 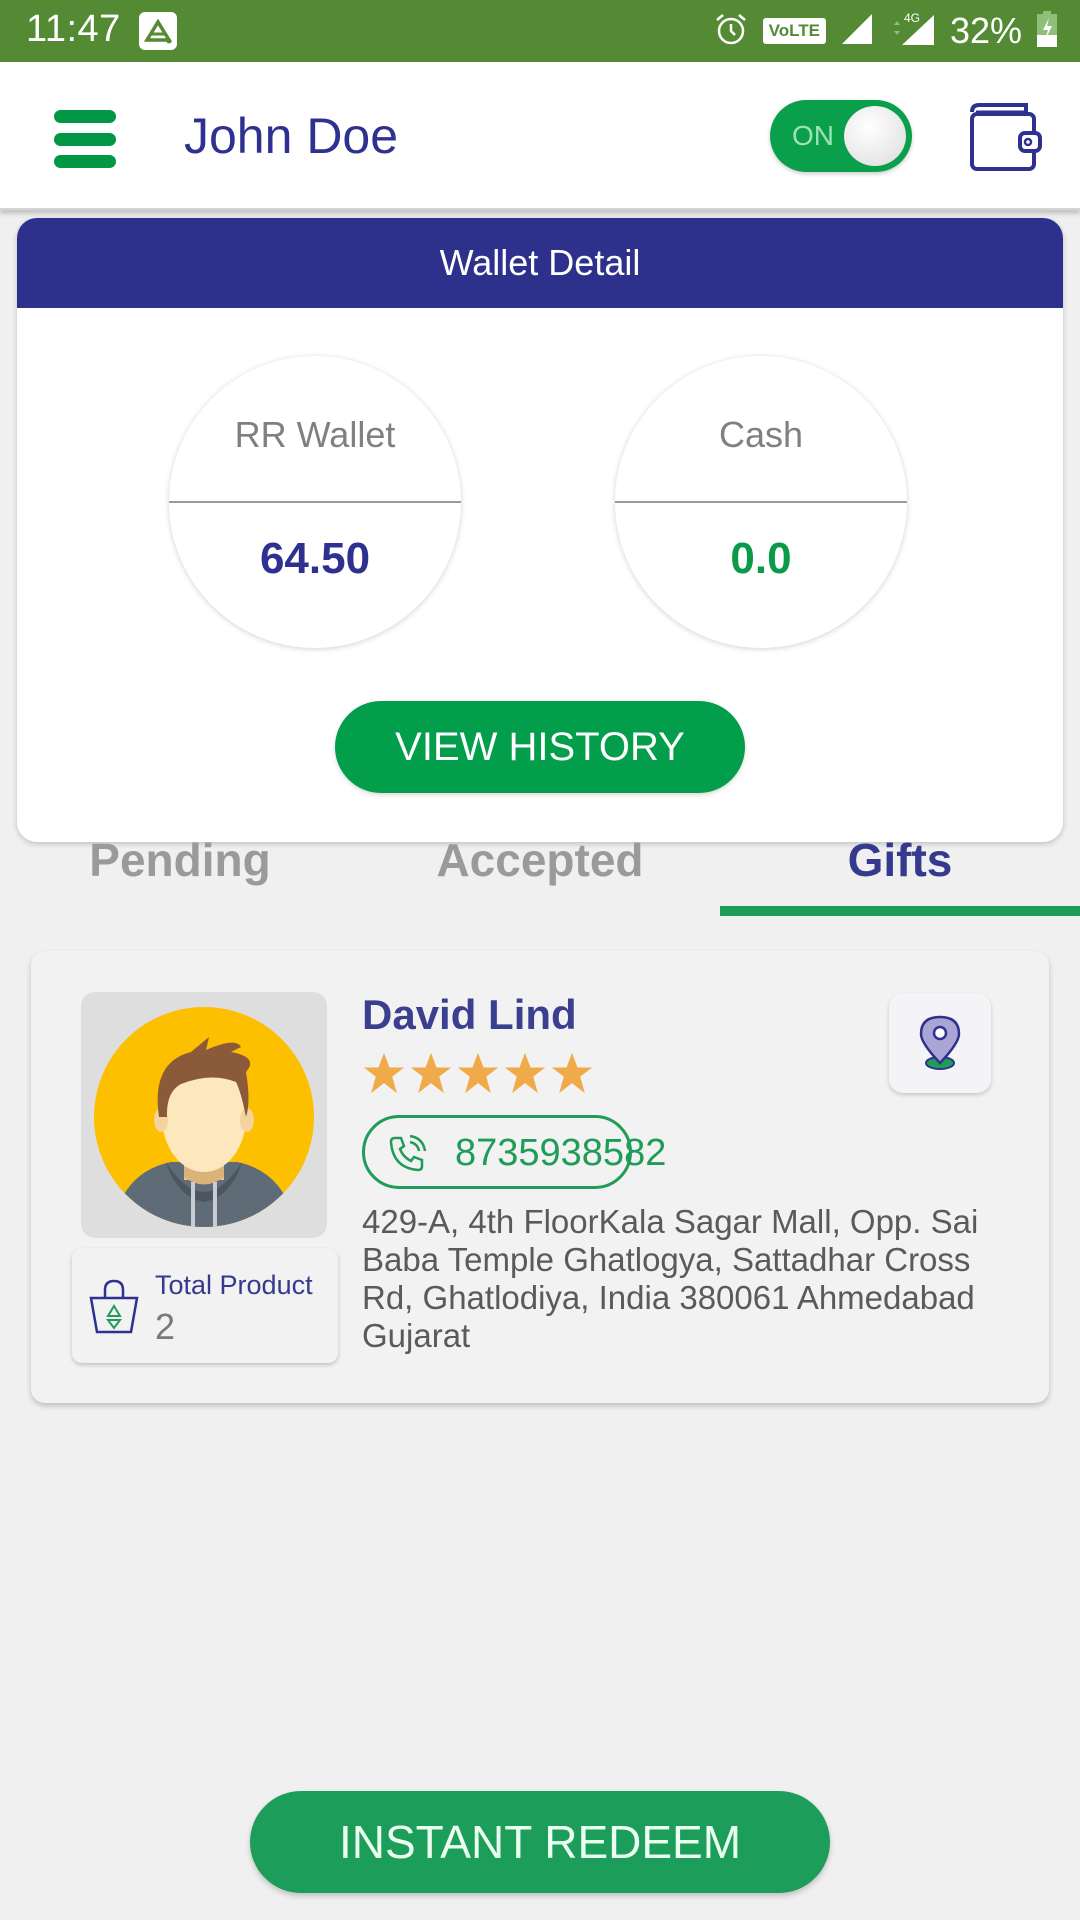 I want to click on location-pin-icon, so click(x=940, y=1042).